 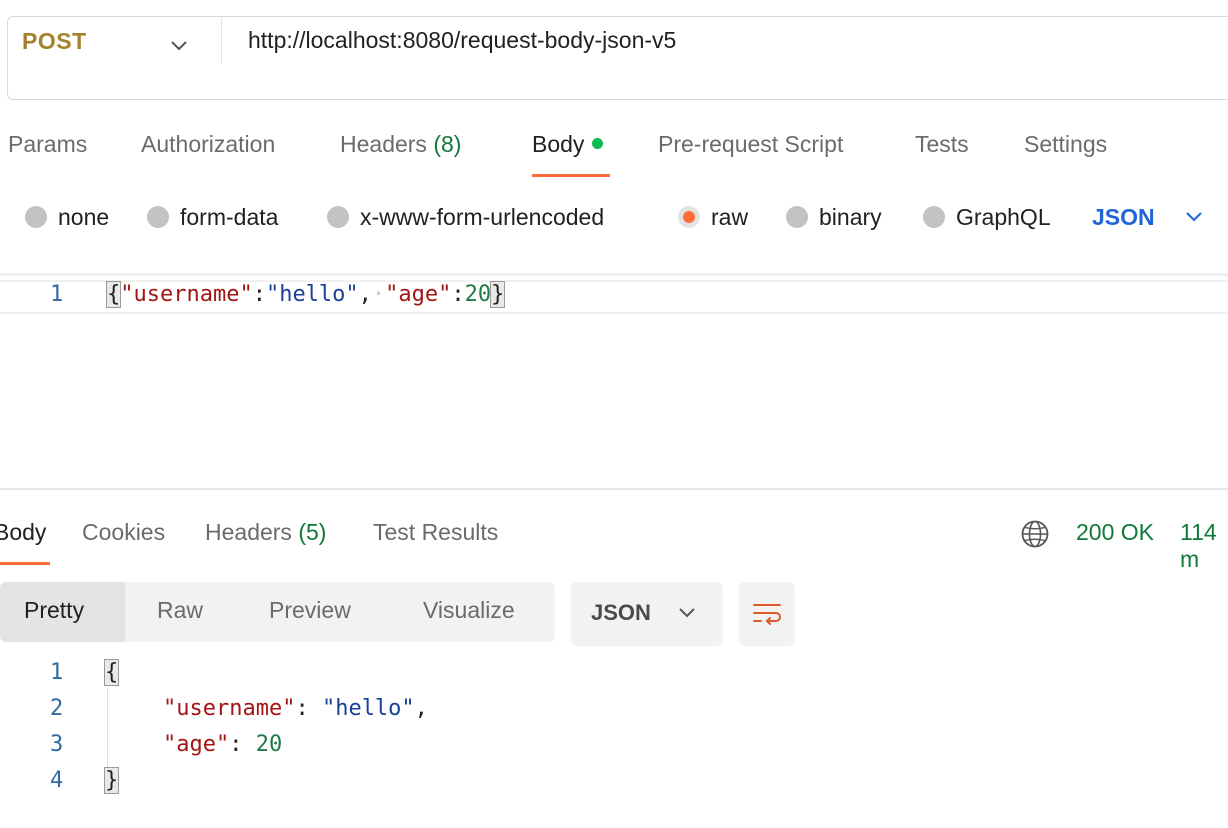 What do you see at coordinates (208, 144) in the screenshot?
I see `tab-authorization: Authorization` at bounding box center [208, 144].